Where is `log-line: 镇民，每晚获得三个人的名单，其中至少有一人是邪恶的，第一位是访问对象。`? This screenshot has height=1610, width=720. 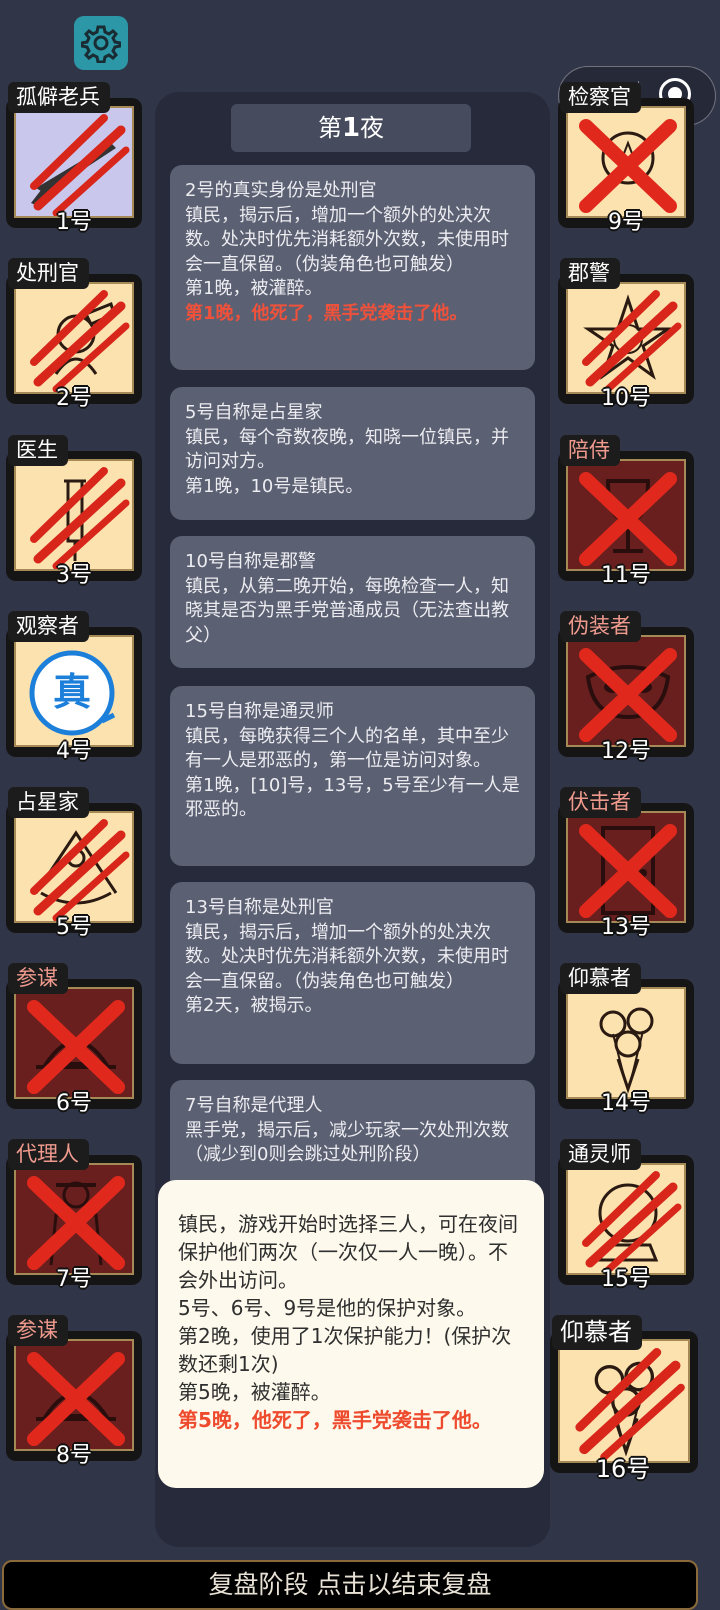 log-line: 镇民，每晚获得三个人的名单，其中至少有一人是邪恶的，第一位是访问对象。 is located at coordinates (347, 748).